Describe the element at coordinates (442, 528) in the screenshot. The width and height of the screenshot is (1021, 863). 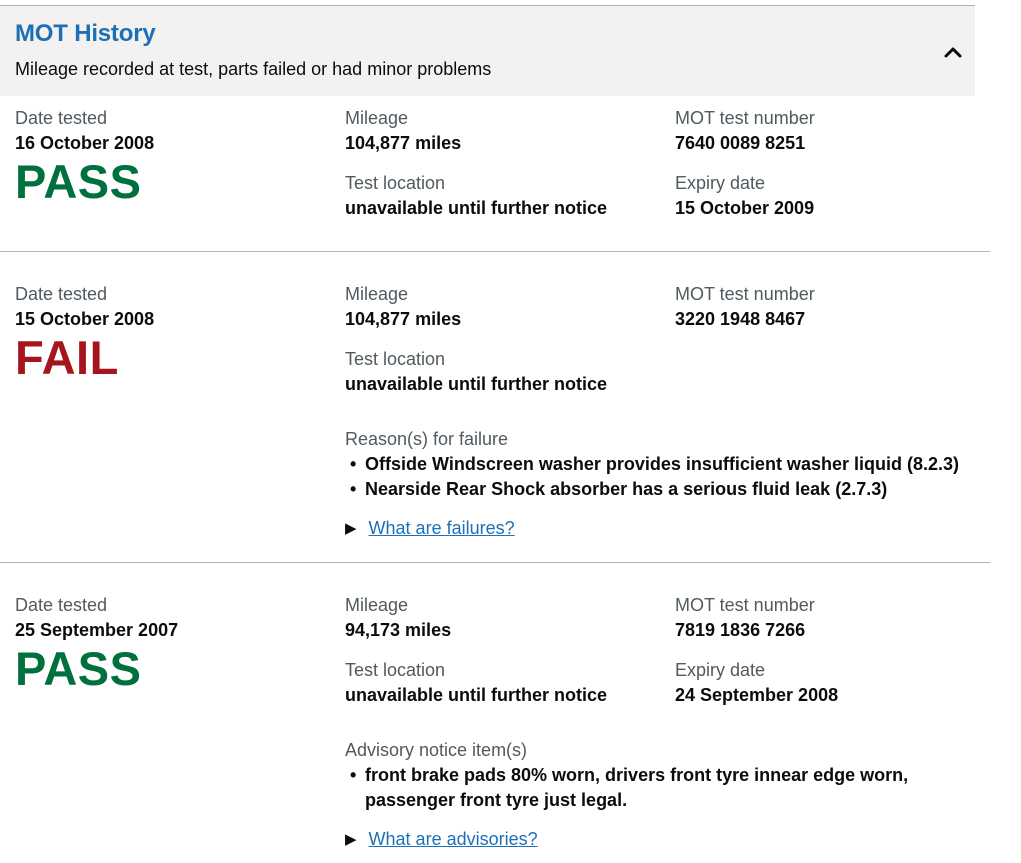
I see `what-are-failures-link: What are failures?` at that location.